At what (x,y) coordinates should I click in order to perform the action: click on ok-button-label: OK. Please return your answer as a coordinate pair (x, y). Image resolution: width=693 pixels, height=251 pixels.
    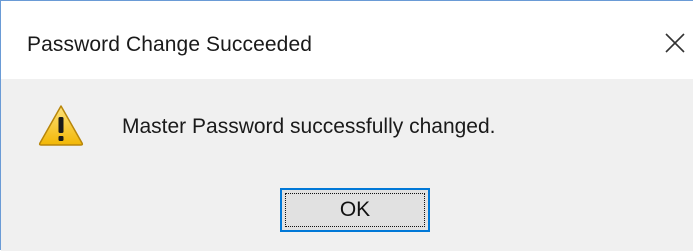
    Looking at the image, I should click on (355, 209).